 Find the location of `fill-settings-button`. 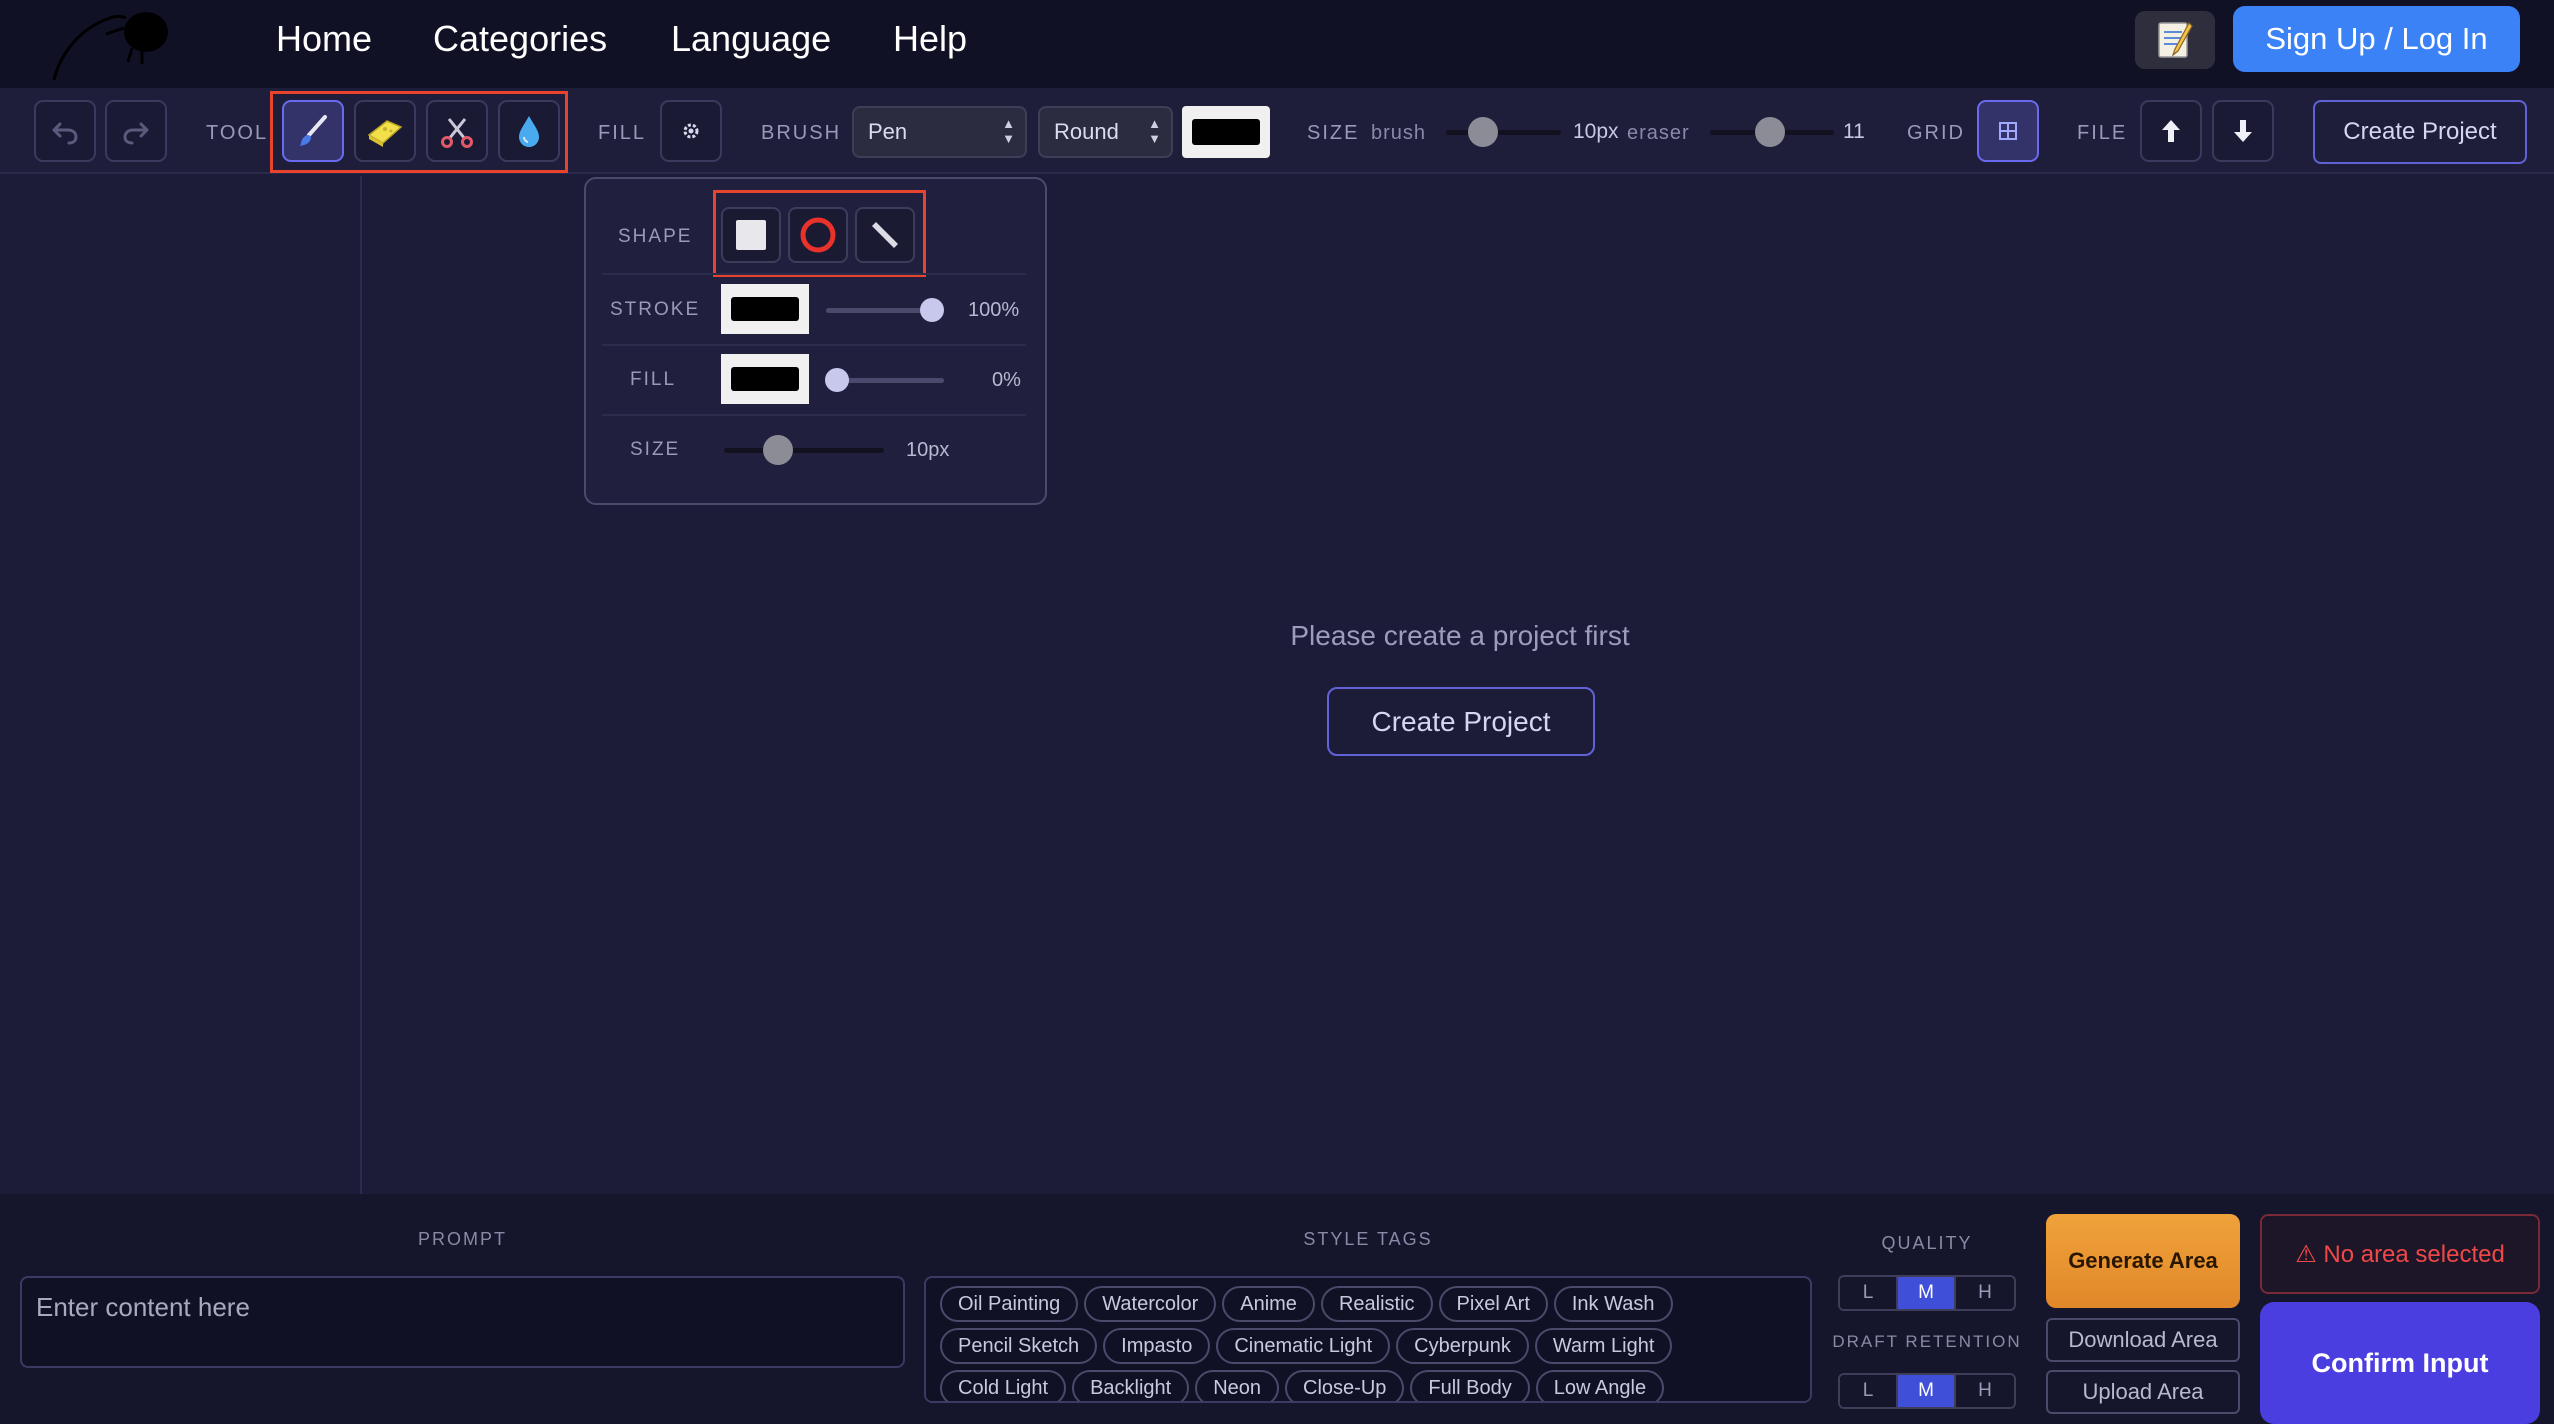

fill-settings-button is located at coordinates (691, 131).